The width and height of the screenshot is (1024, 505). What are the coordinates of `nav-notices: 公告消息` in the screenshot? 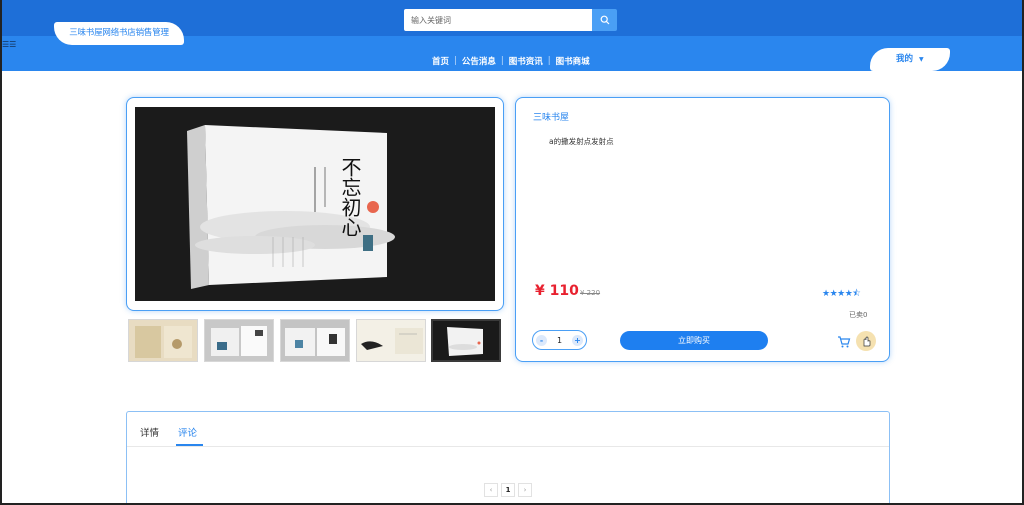 It's located at (479, 61).